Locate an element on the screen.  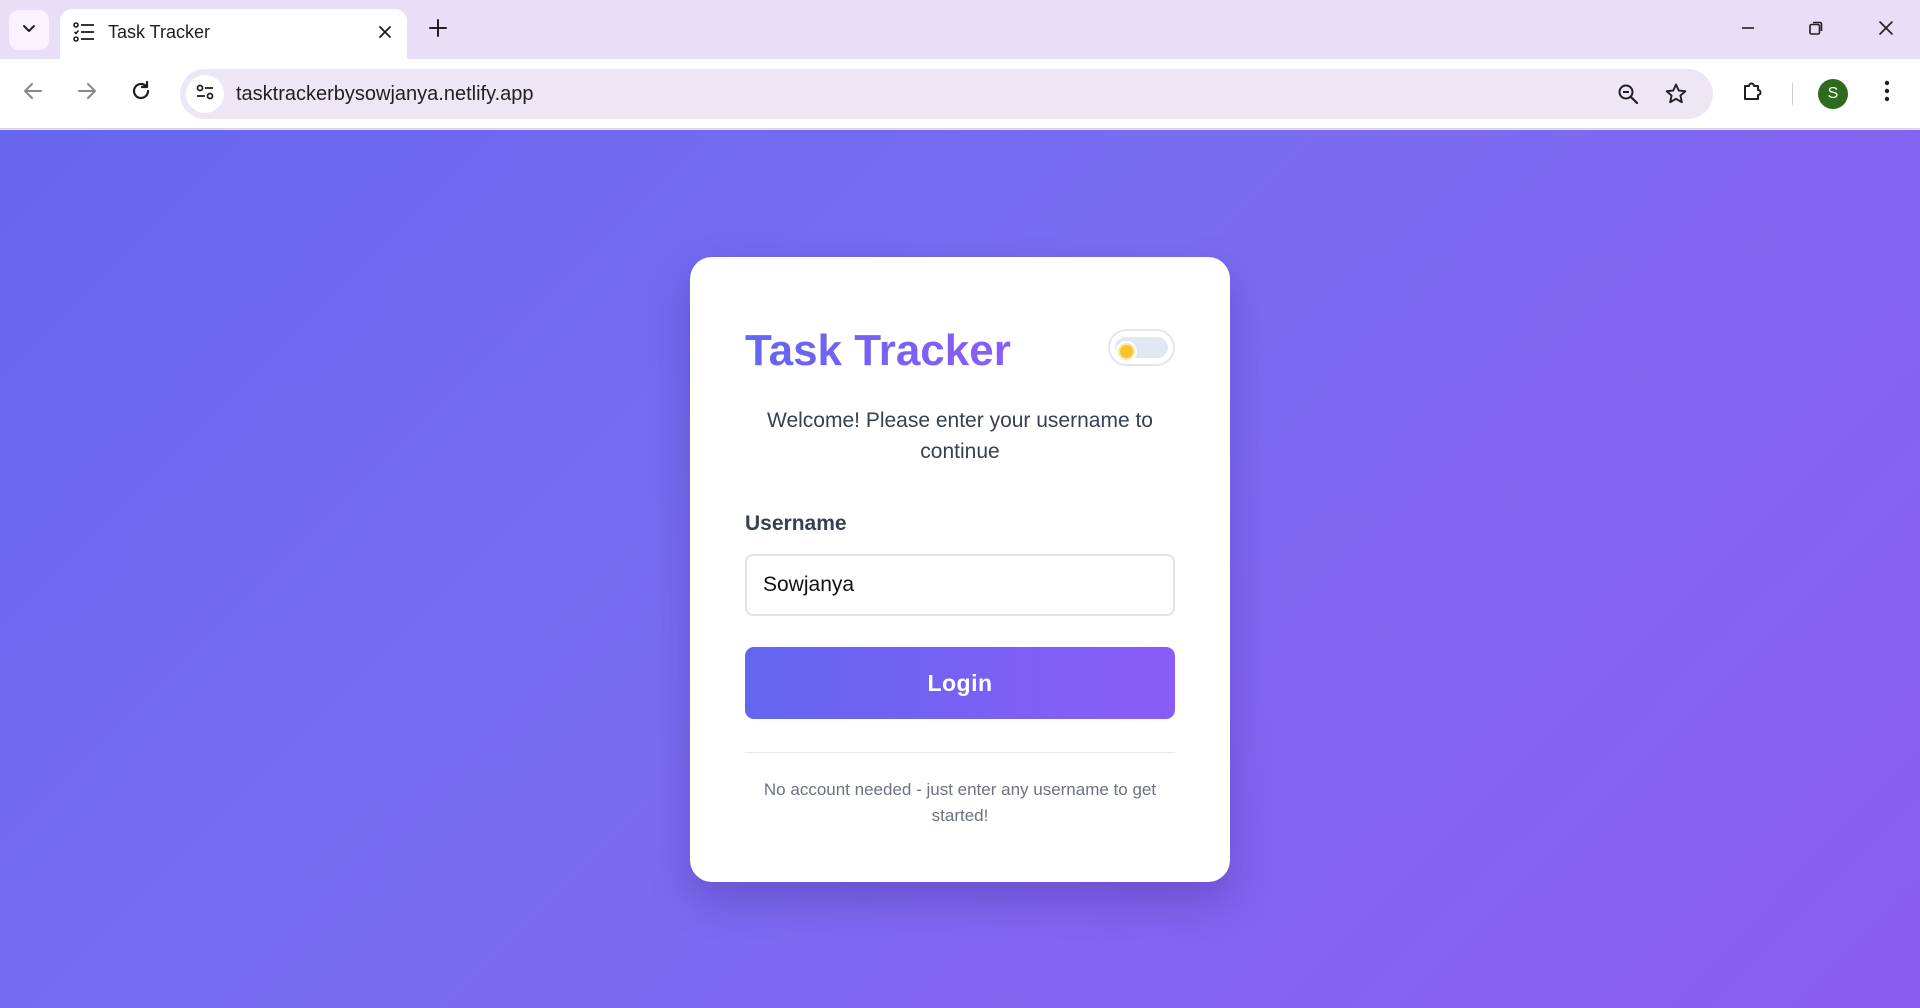
login-button: Login is located at coordinates (960, 683).